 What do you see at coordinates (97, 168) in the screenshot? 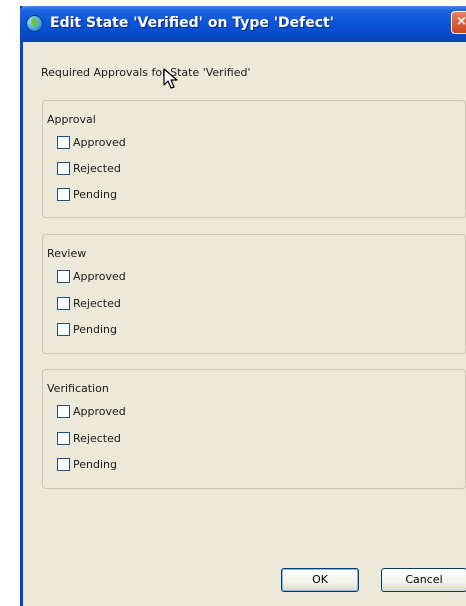
I see `approval-rejected-label: Rejected` at bounding box center [97, 168].